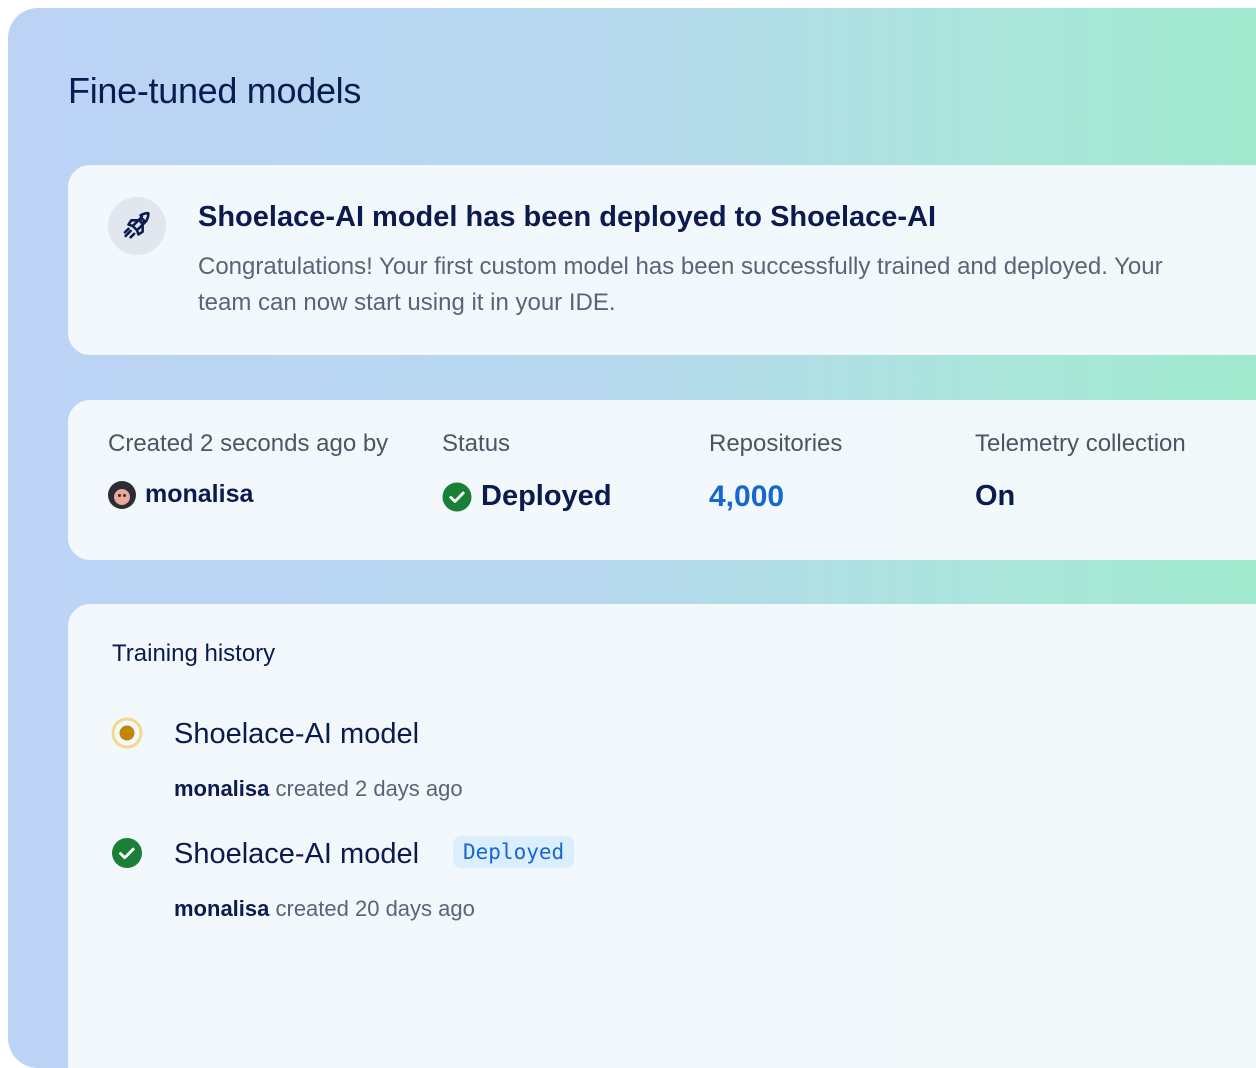  I want to click on history-item-date: created 20 days ago, so click(375, 908).